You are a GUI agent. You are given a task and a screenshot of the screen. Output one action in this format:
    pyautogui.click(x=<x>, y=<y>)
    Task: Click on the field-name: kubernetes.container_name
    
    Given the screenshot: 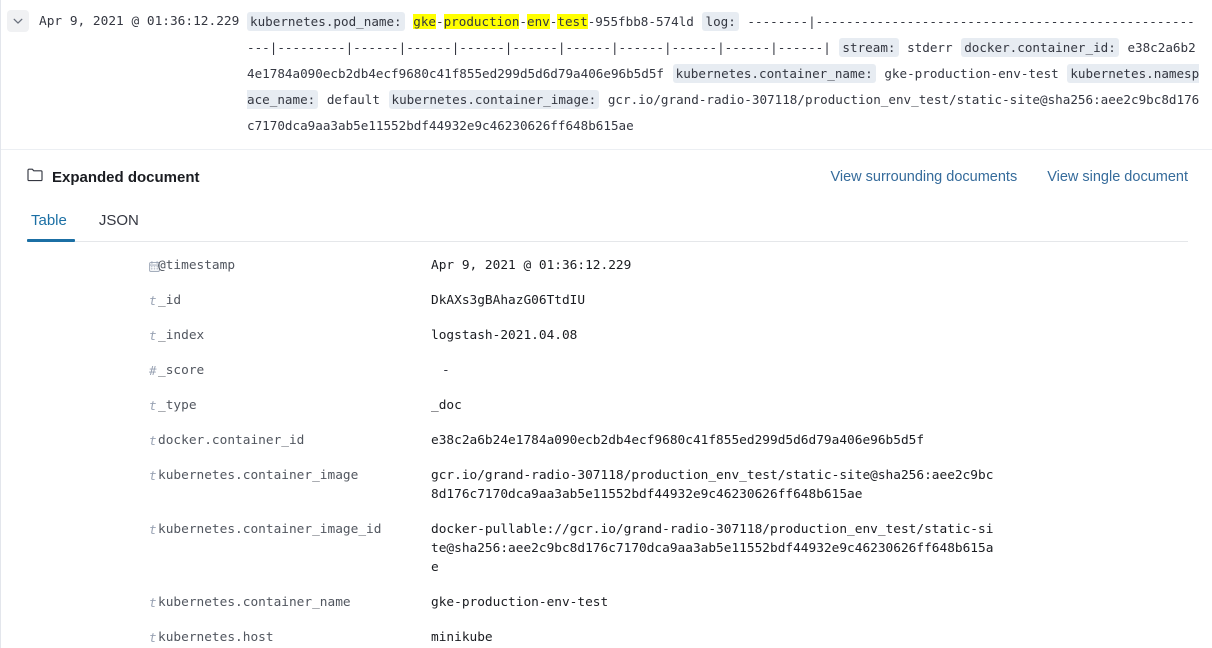 What is the action you would take?
    pyautogui.click(x=254, y=602)
    